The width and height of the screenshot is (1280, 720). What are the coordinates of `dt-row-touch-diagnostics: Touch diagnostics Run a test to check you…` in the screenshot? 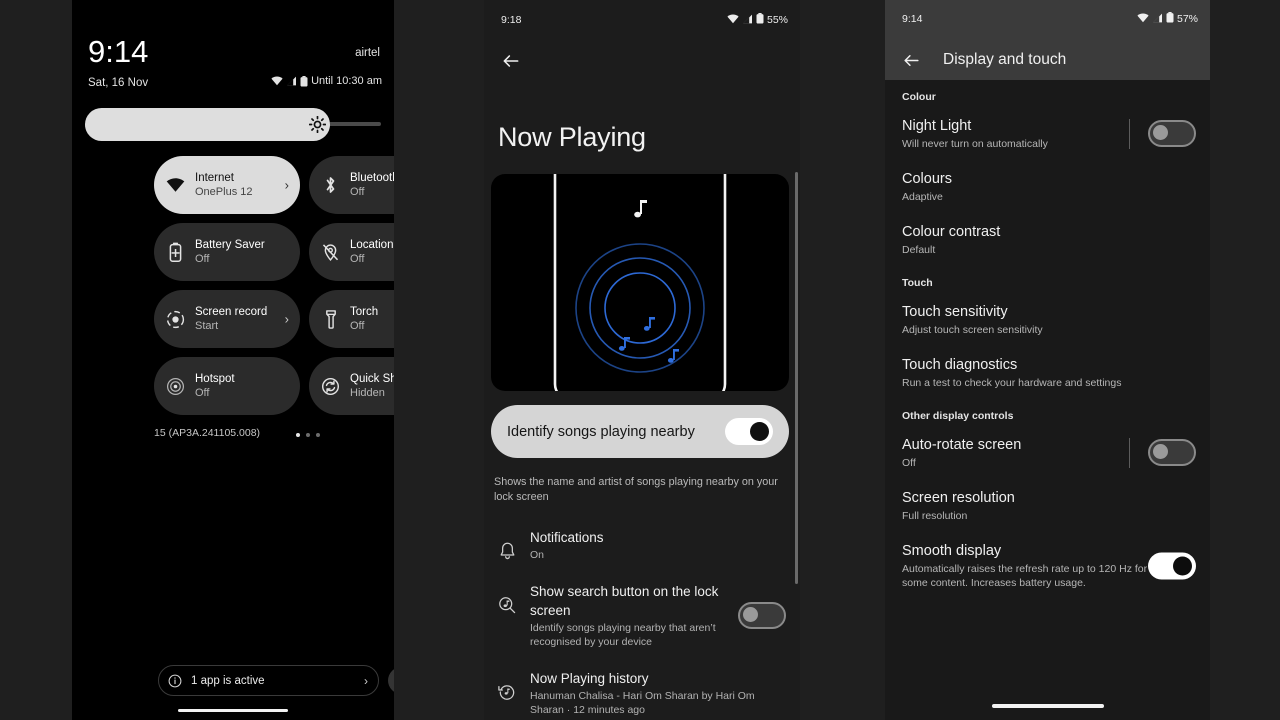 It's located at (1047, 372).